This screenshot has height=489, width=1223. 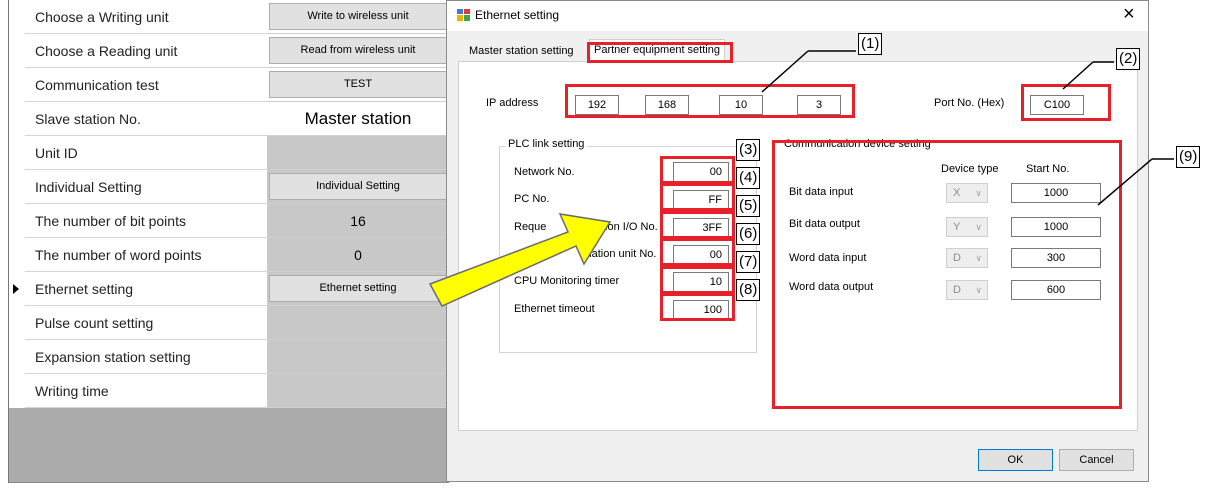 What do you see at coordinates (520, 260) in the screenshot?
I see `yellow-arrow` at bounding box center [520, 260].